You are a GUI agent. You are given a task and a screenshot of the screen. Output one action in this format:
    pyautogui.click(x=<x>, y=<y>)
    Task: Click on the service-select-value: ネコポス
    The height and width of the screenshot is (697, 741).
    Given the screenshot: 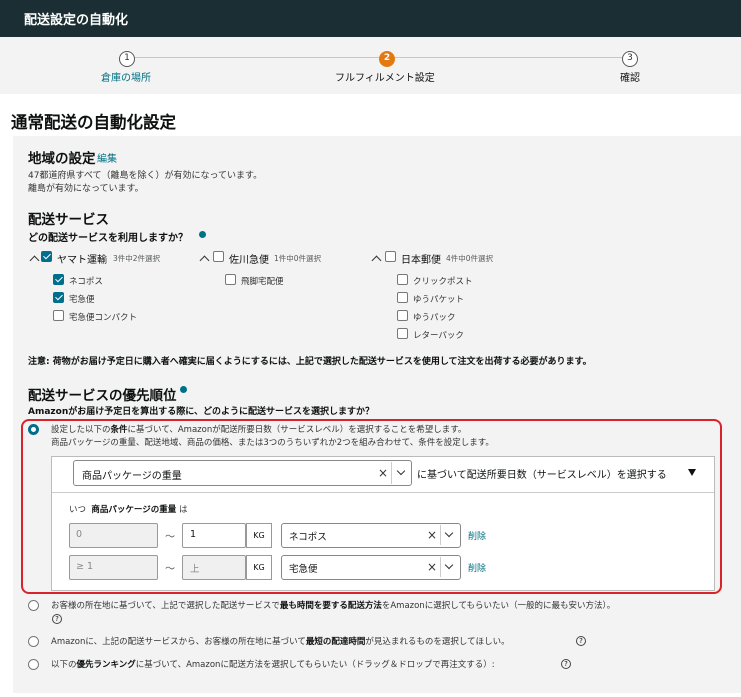 What is the action you would take?
    pyautogui.click(x=308, y=537)
    